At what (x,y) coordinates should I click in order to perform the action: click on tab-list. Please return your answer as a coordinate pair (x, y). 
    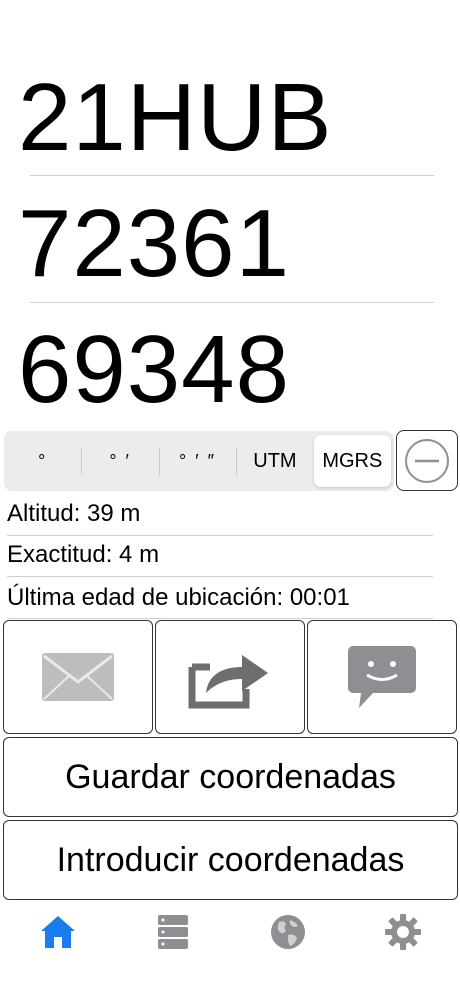
    Looking at the image, I should click on (173, 932).